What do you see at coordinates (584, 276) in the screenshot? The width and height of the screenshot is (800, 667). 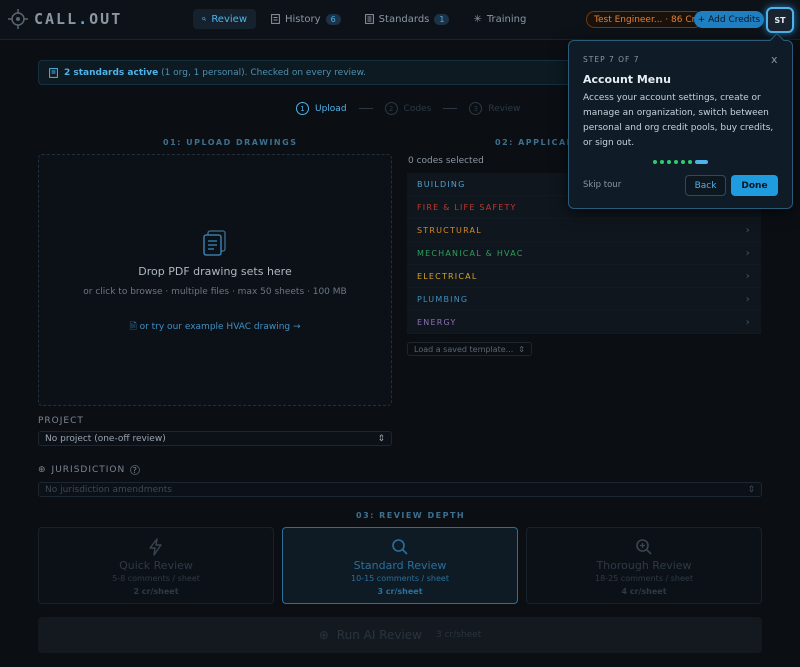 I see `code-category-row: ELECTRICAL ›` at bounding box center [584, 276].